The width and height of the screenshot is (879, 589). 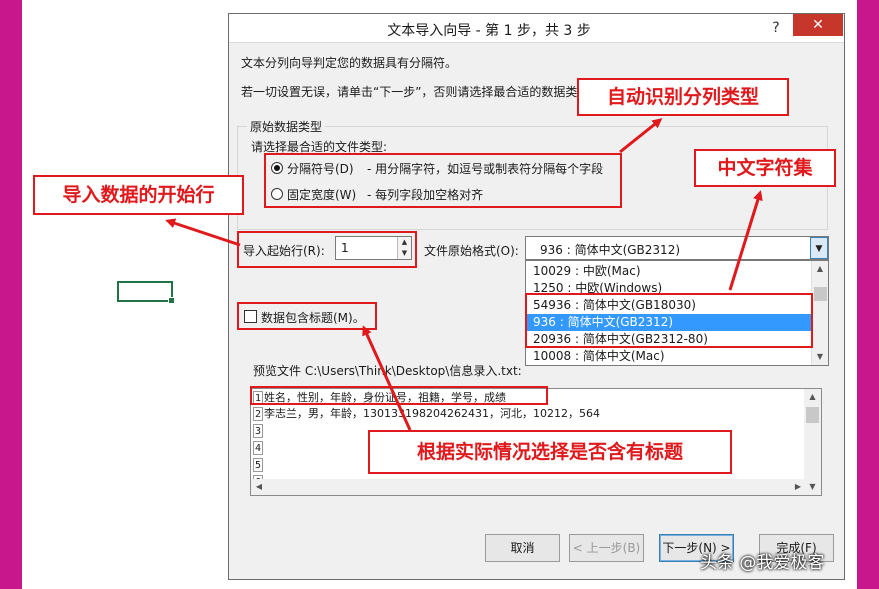 What do you see at coordinates (203, 232) in the screenshot?
I see `arrow-start-row` at bounding box center [203, 232].